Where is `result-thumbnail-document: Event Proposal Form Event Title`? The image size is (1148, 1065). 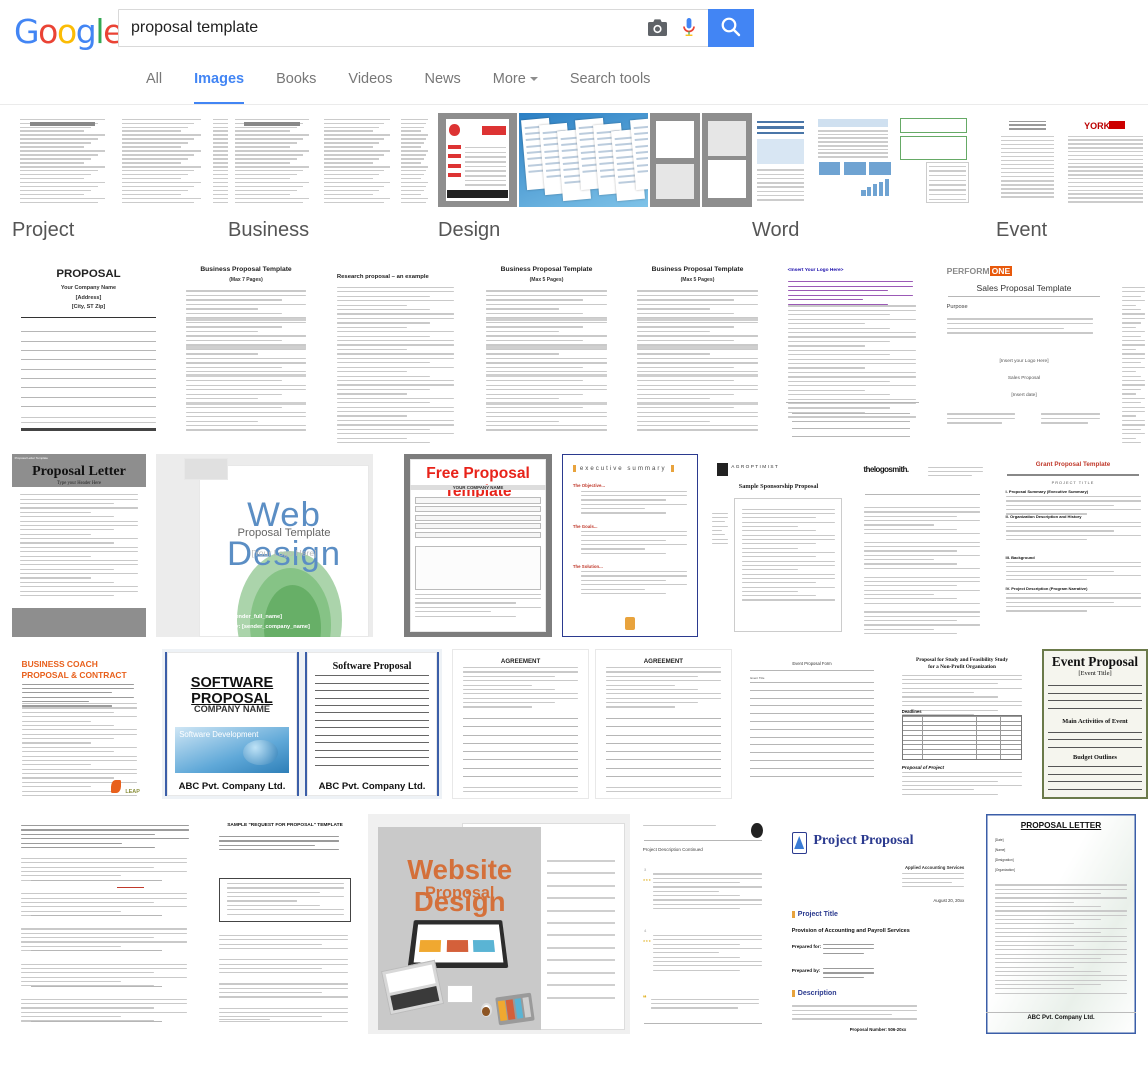 result-thumbnail-document: Event Proposal Form Event Title is located at coordinates (812, 724).